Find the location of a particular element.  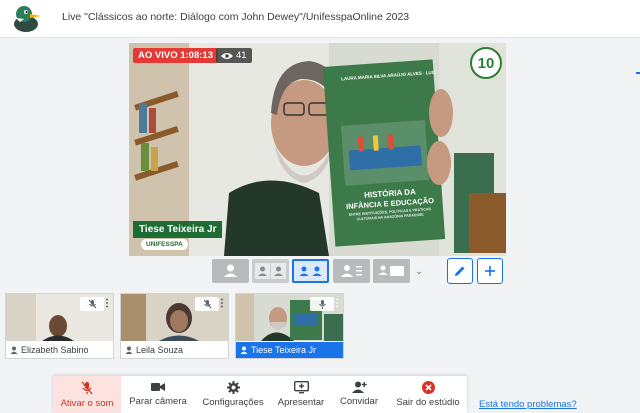

group-layout-icon is located at coordinates (351, 271).